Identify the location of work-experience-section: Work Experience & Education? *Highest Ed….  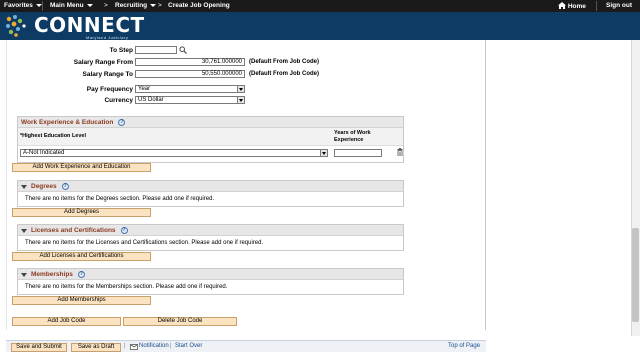
(210, 139).